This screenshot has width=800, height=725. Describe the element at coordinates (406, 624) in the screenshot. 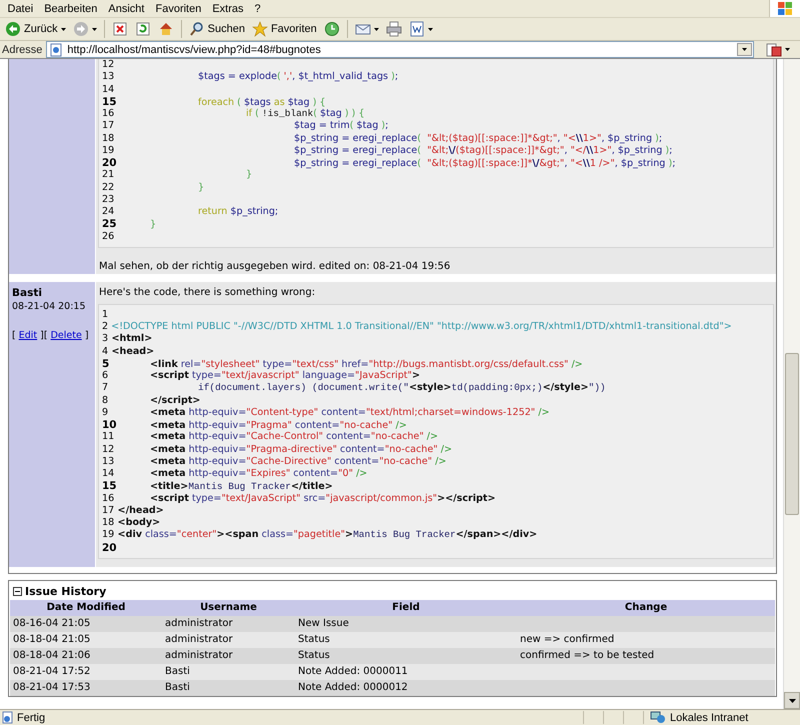

I see `table-cell: New Issue` at that location.